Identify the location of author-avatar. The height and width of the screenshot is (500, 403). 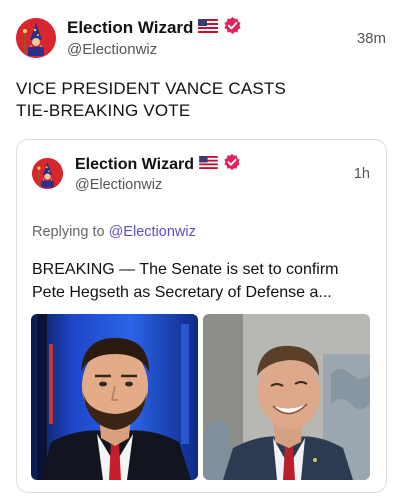
(36, 38).